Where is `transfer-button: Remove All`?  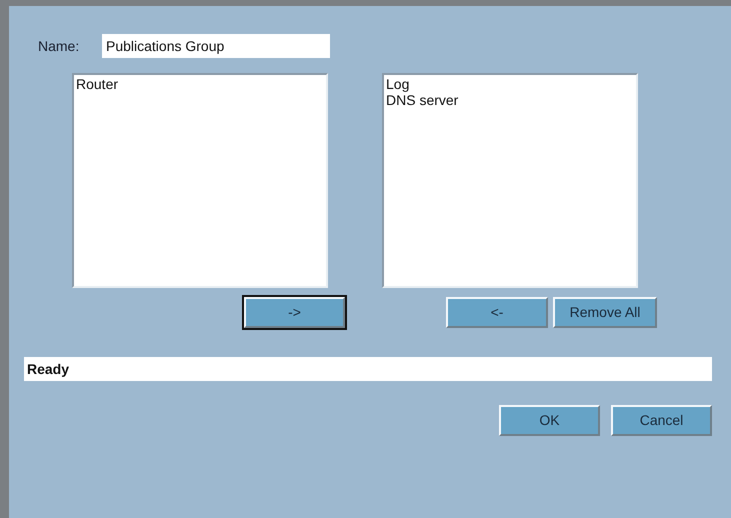
transfer-button: Remove All is located at coordinates (605, 312).